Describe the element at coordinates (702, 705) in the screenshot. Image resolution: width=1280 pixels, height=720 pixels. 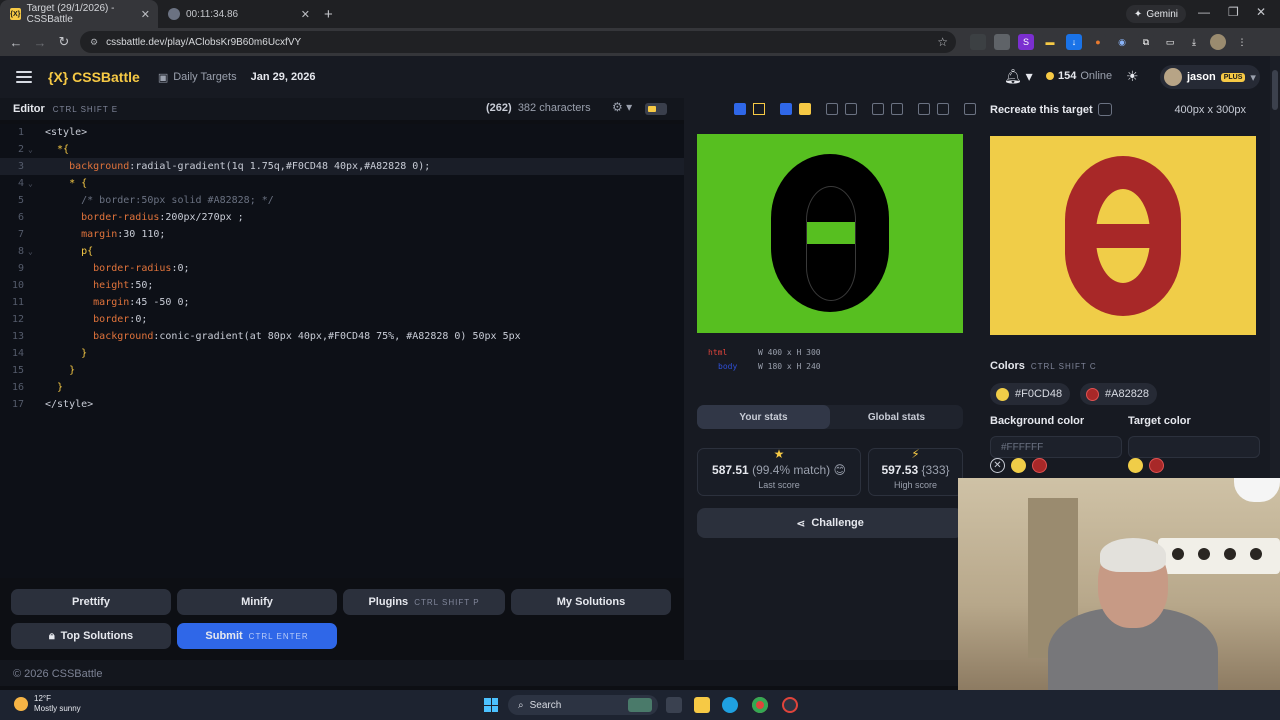
I see `file-explorer-icon` at that location.